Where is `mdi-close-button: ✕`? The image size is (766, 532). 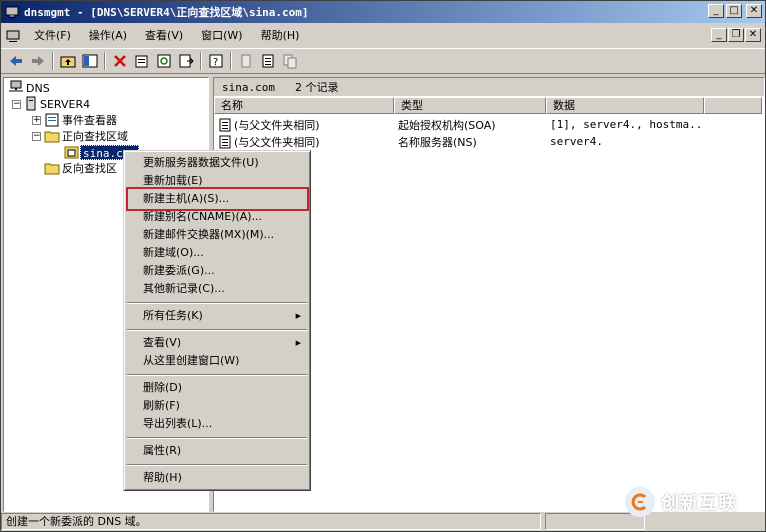
mdi-close-button: ✕ is located at coordinates (753, 35).